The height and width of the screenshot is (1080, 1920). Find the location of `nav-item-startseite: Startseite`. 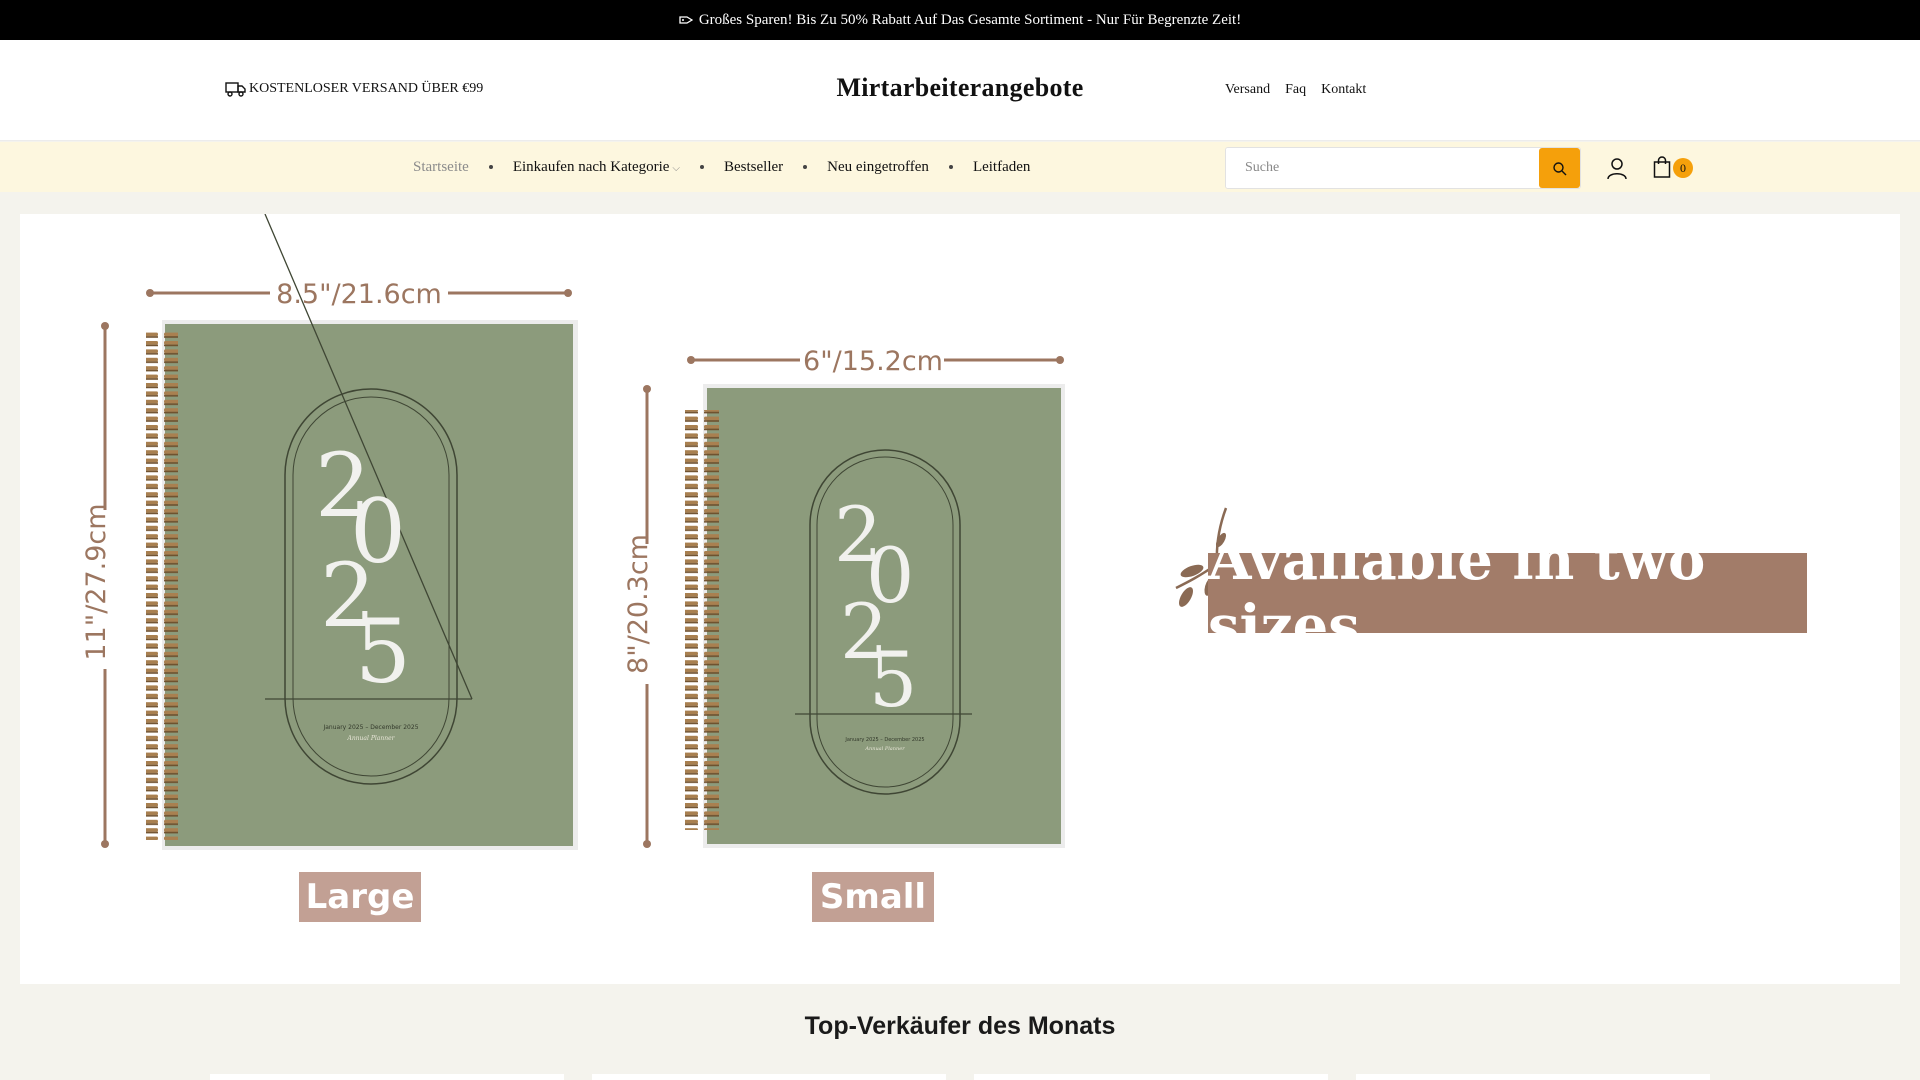

nav-item-startseite: Startseite is located at coordinates (441, 167).